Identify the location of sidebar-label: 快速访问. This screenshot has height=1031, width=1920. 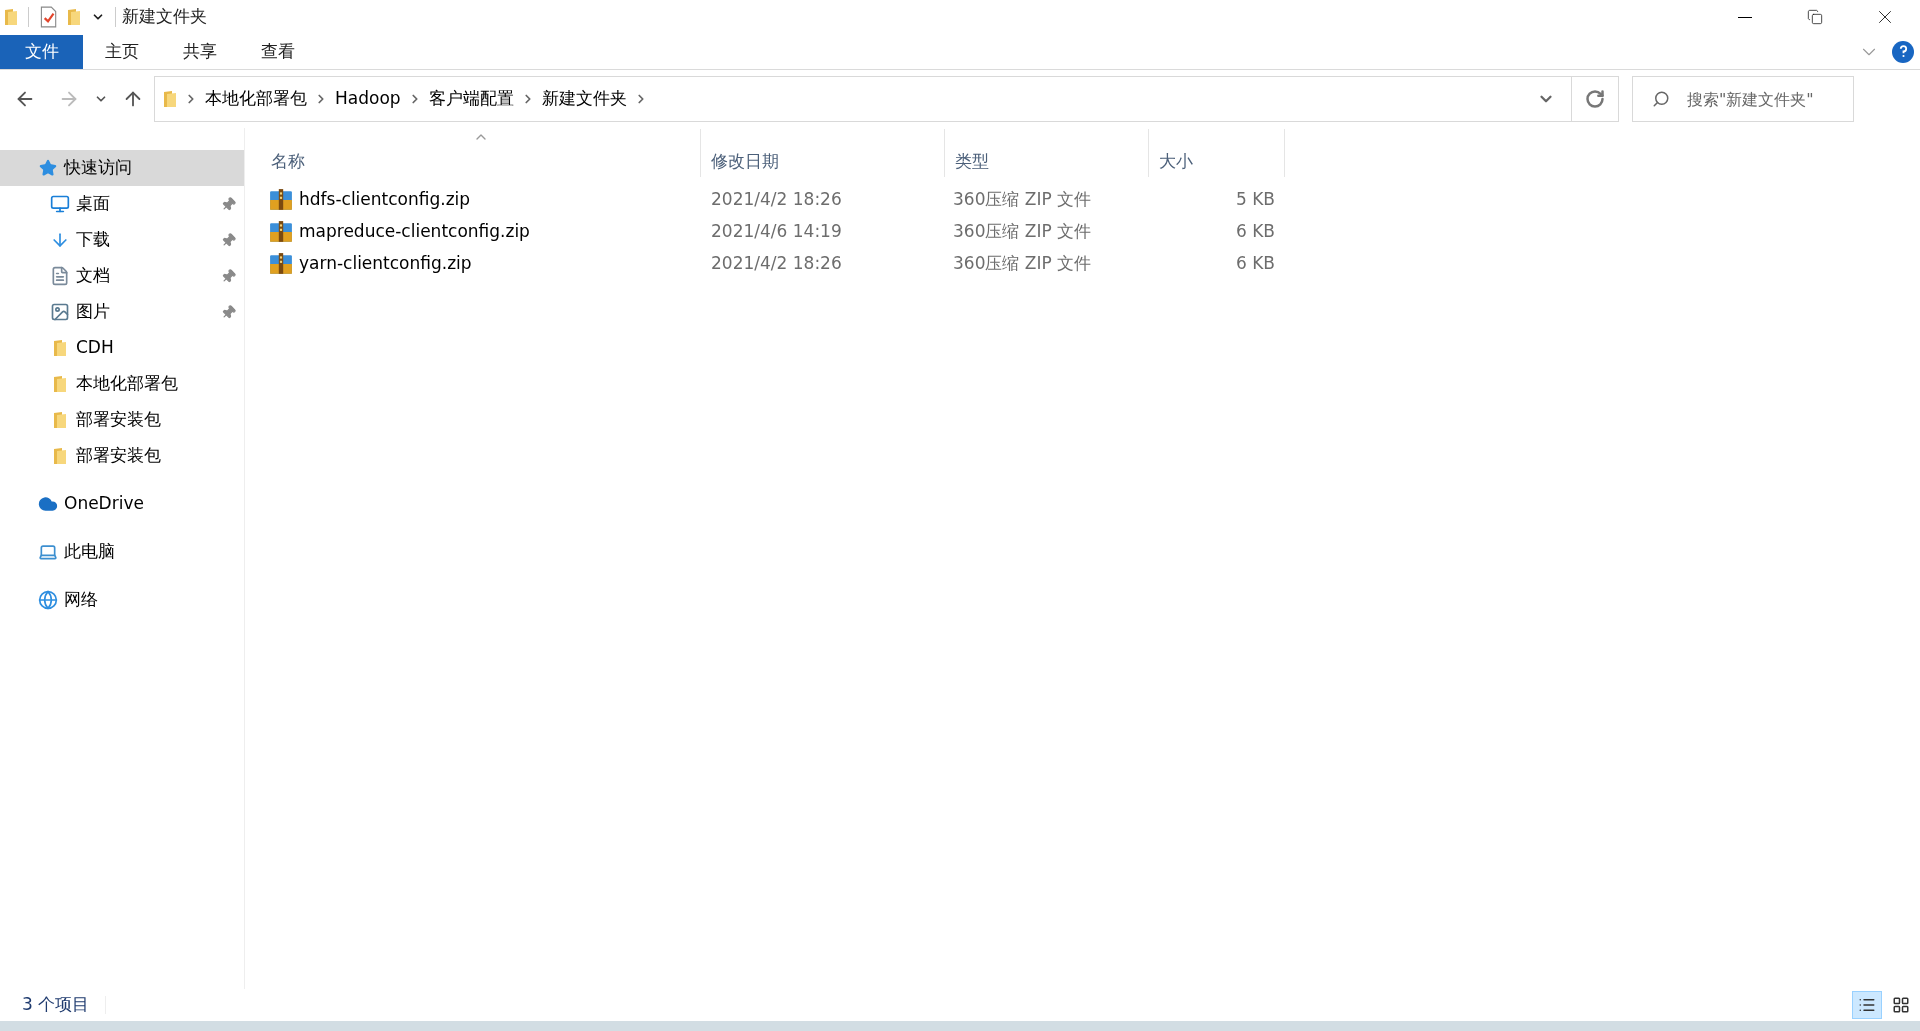
(98, 168).